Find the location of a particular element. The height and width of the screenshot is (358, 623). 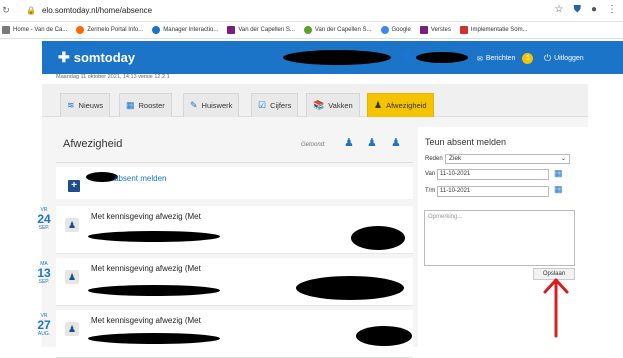

tab-huiswerk: ✎ Huiswerk is located at coordinates (211, 105).